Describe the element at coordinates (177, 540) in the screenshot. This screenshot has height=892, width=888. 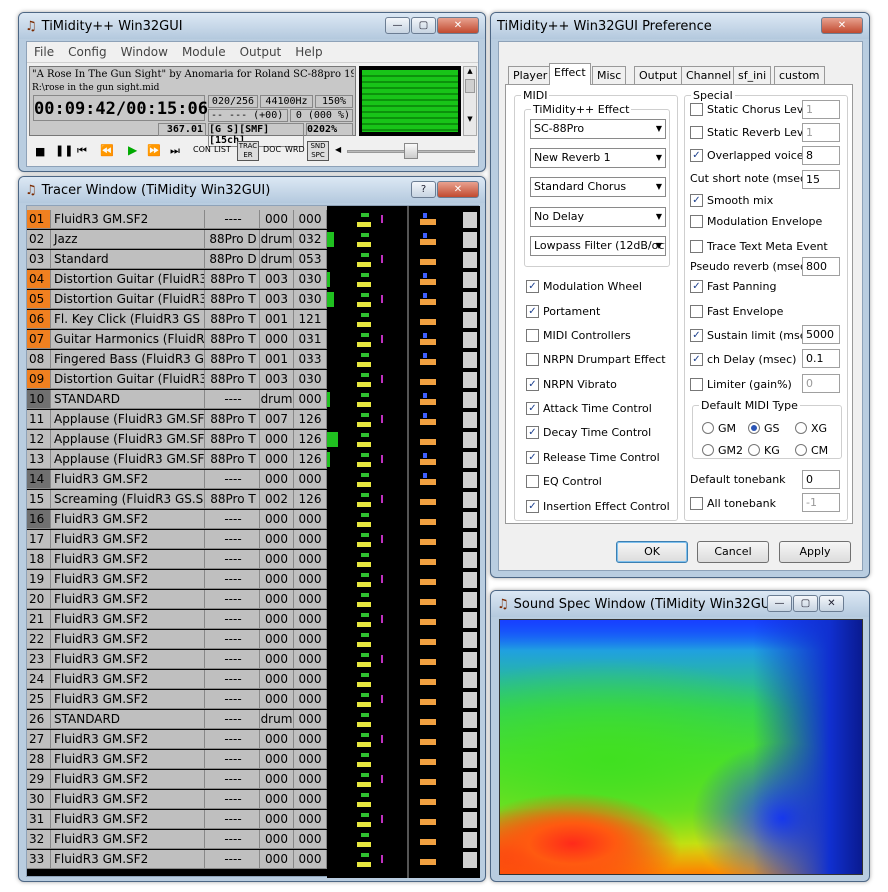
I see `tracer-row: 17 FluidR3 GM.SF2 ---- 000 000` at that location.